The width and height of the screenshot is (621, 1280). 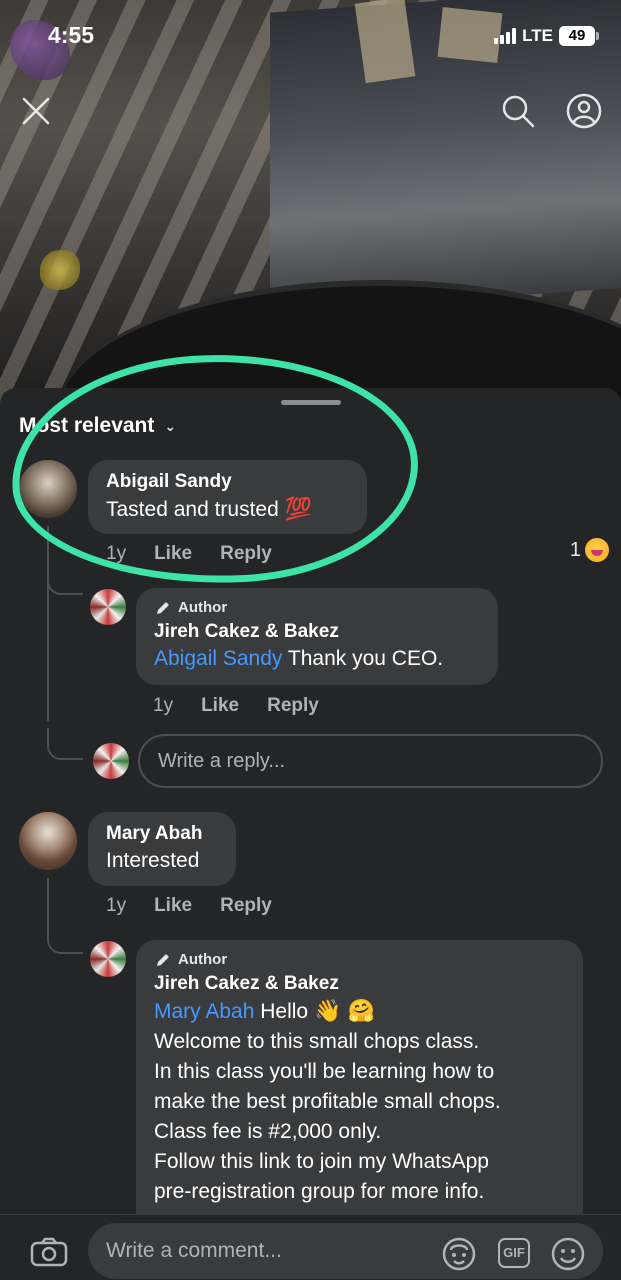 I want to click on comment-line: Welcome to this small chops class., so click(x=317, y=1041).